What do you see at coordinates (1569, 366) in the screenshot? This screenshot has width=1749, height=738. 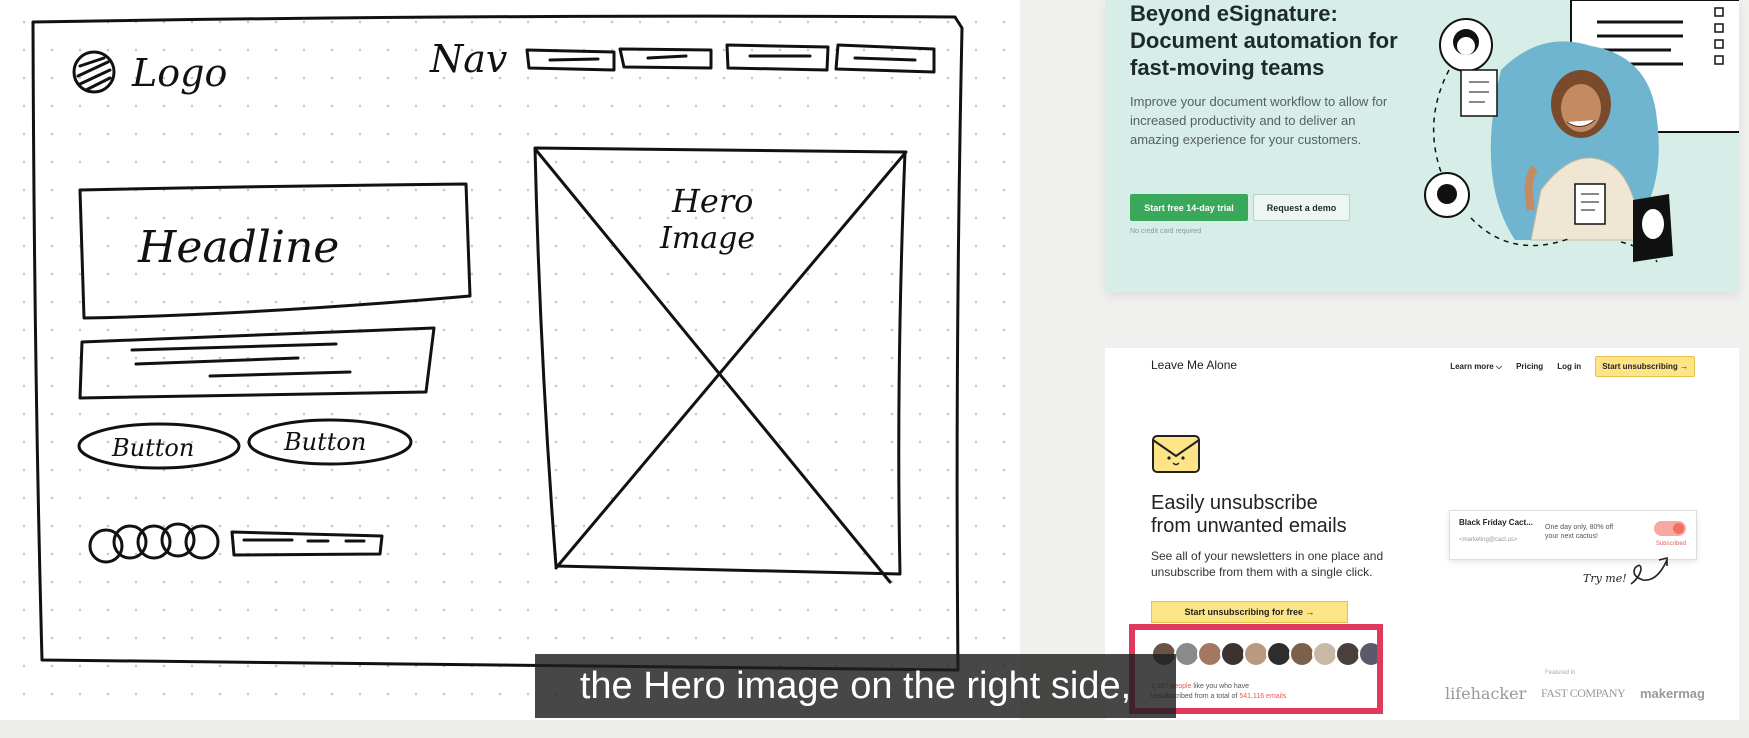 I see `nav-login: Log in` at bounding box center [1569, 366].